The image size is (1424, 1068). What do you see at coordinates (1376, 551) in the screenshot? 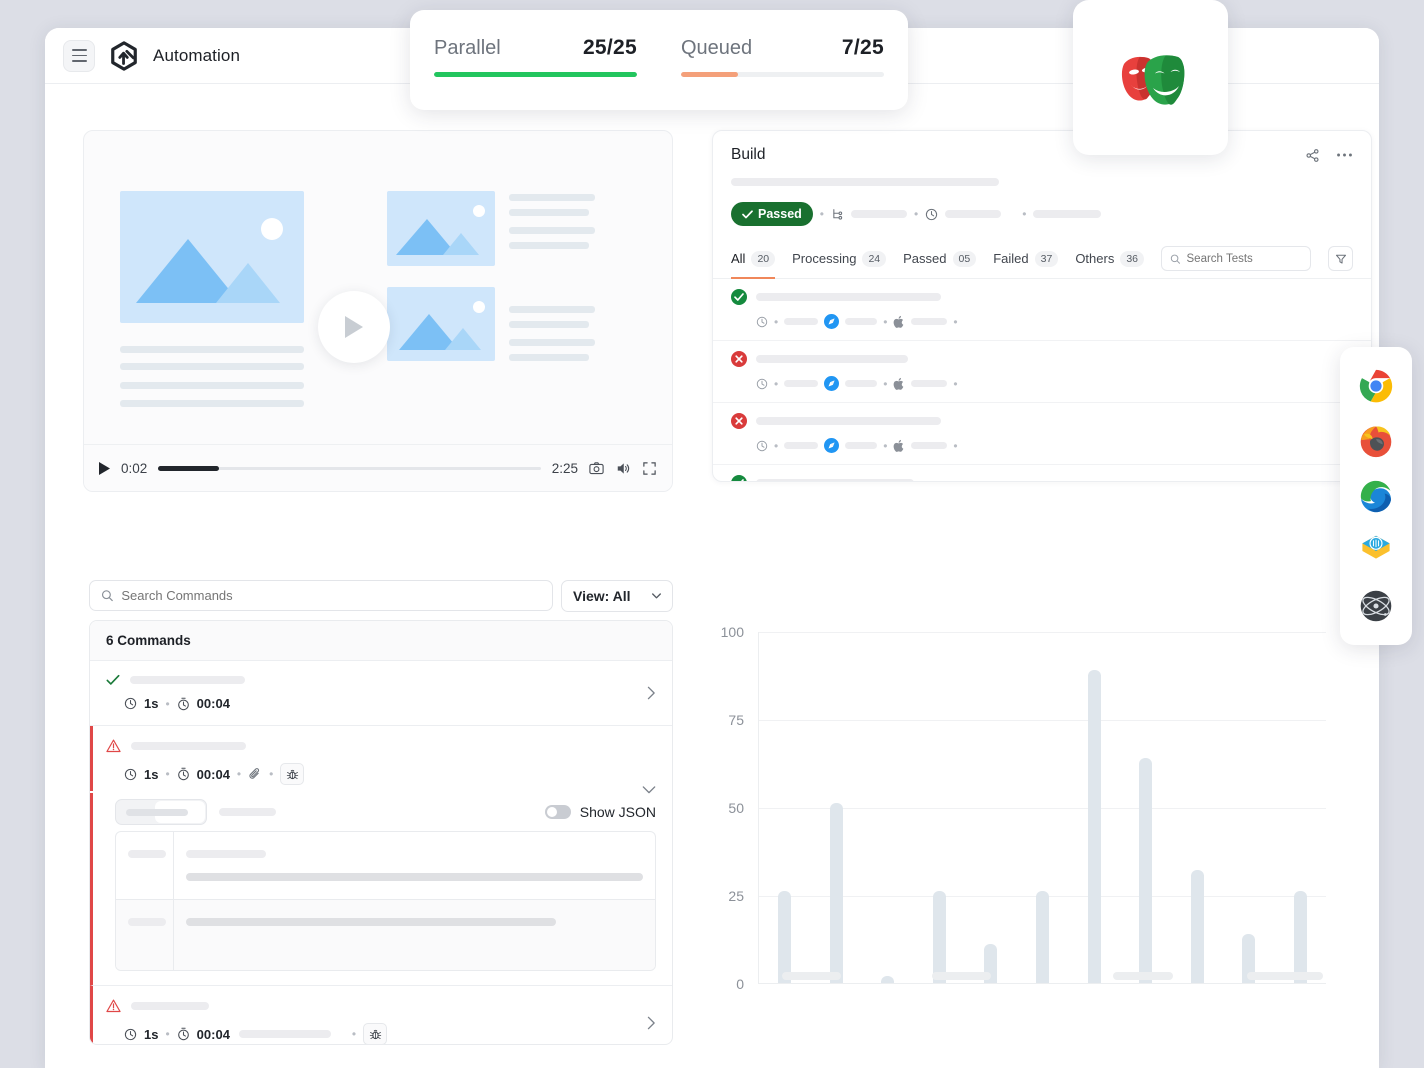
I see `cypress-icon` at bounding box center [1376, 551].